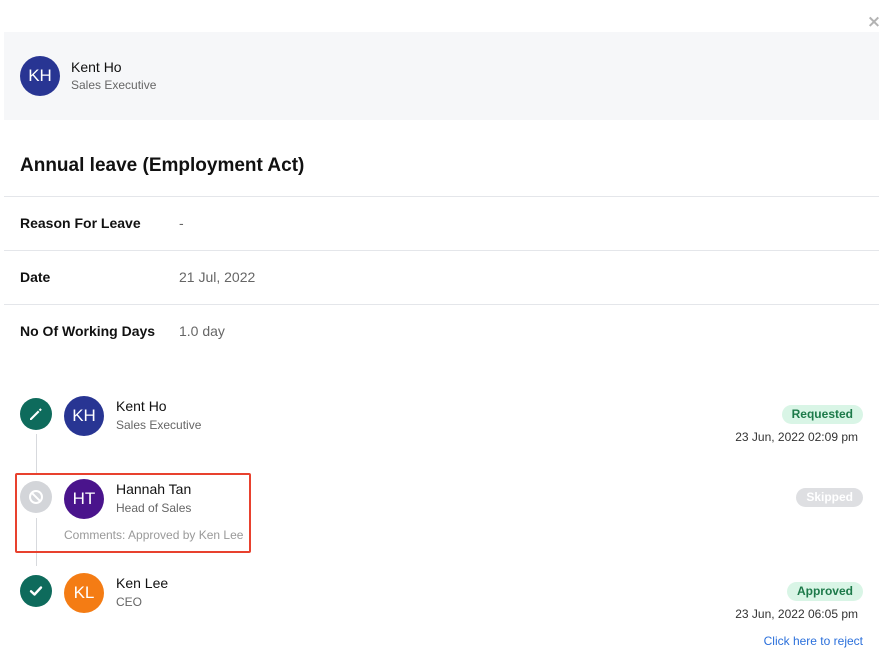 This screenshot has height=670, width=894. I want to click on detail-label-date: Date, so click(35, 277).